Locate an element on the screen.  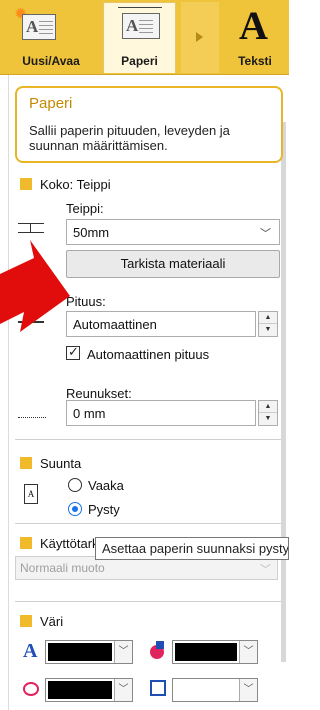
background-color-picker: ﹀ is located at coordinates (215, 690).